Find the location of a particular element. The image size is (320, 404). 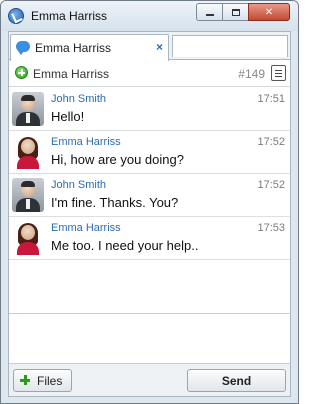

message-row: John Smith 17:51 Hello! is located at coordinates (149, 109).